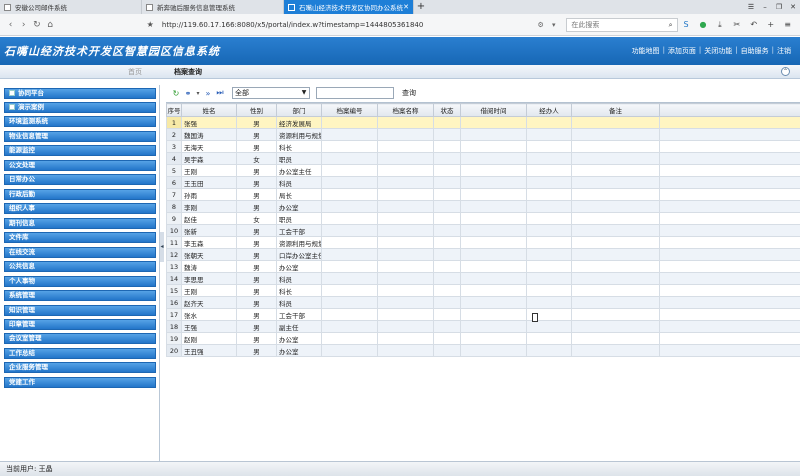  I want to click on row-number-cell: 17, so click(174, 314).